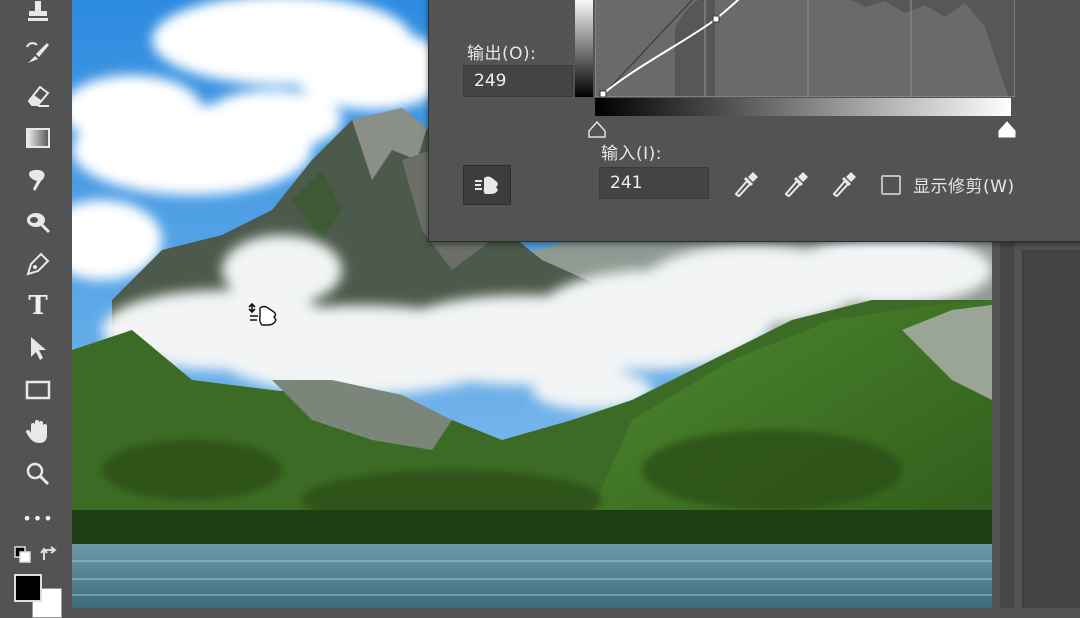  I want to click on panel-strip, so click(1051, 429).